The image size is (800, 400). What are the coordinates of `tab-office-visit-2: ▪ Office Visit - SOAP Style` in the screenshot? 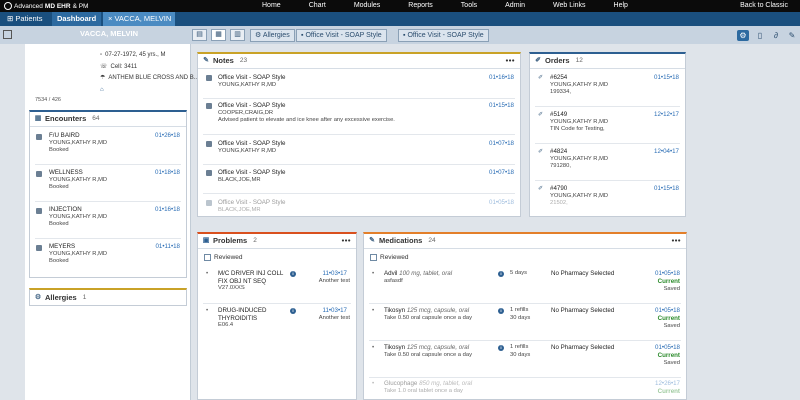 It's located at (443, 35).